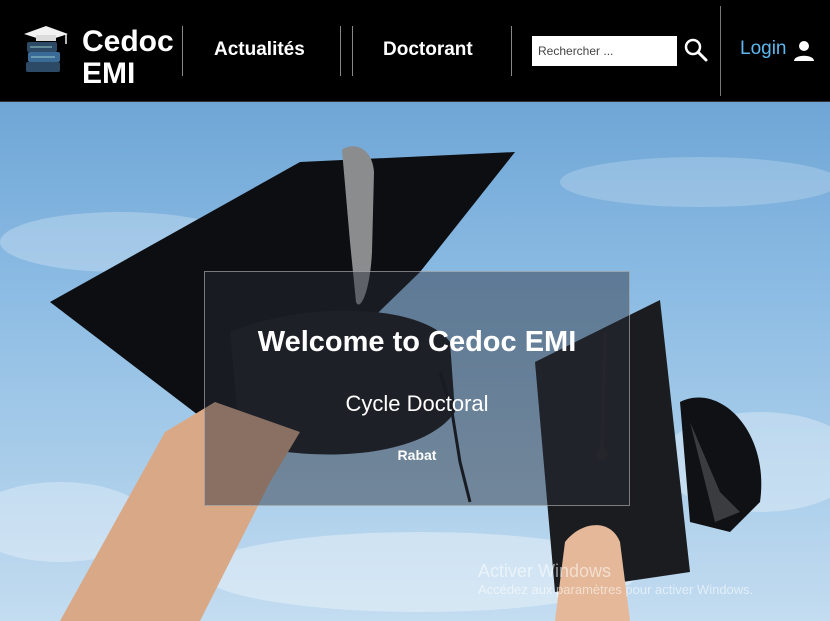 Image resolution: width=830 pixels, height=621 pixels. Describe the element at coordinates (417, 455) in the screenshot. I see `hero-location: Rabat` at that location.